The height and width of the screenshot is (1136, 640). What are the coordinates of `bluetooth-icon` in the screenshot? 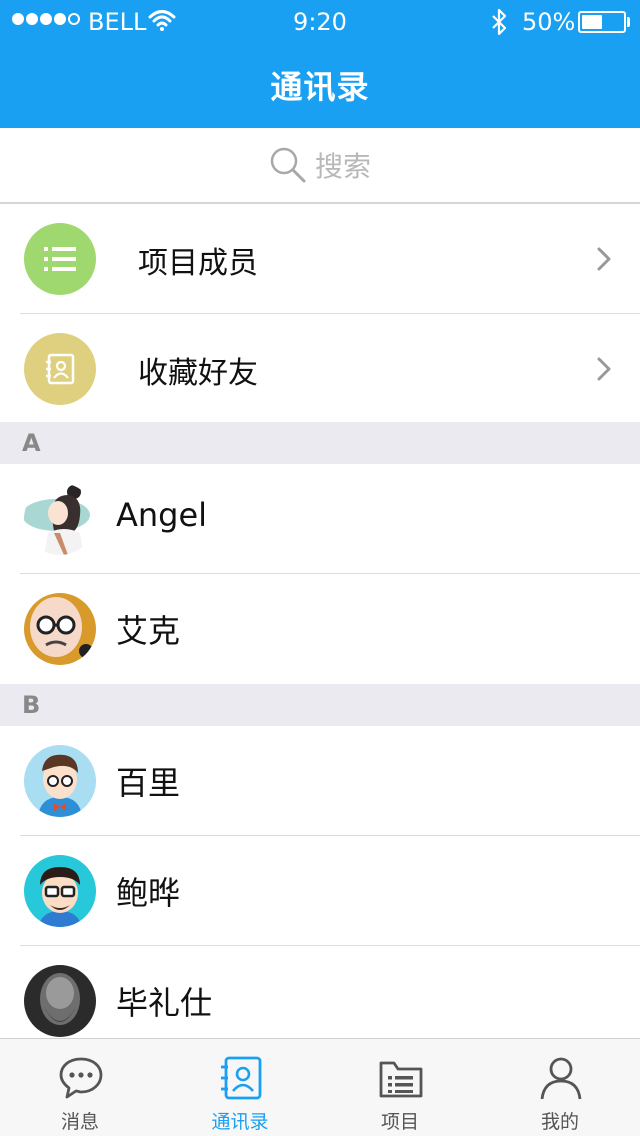 It's located at (499, 22).